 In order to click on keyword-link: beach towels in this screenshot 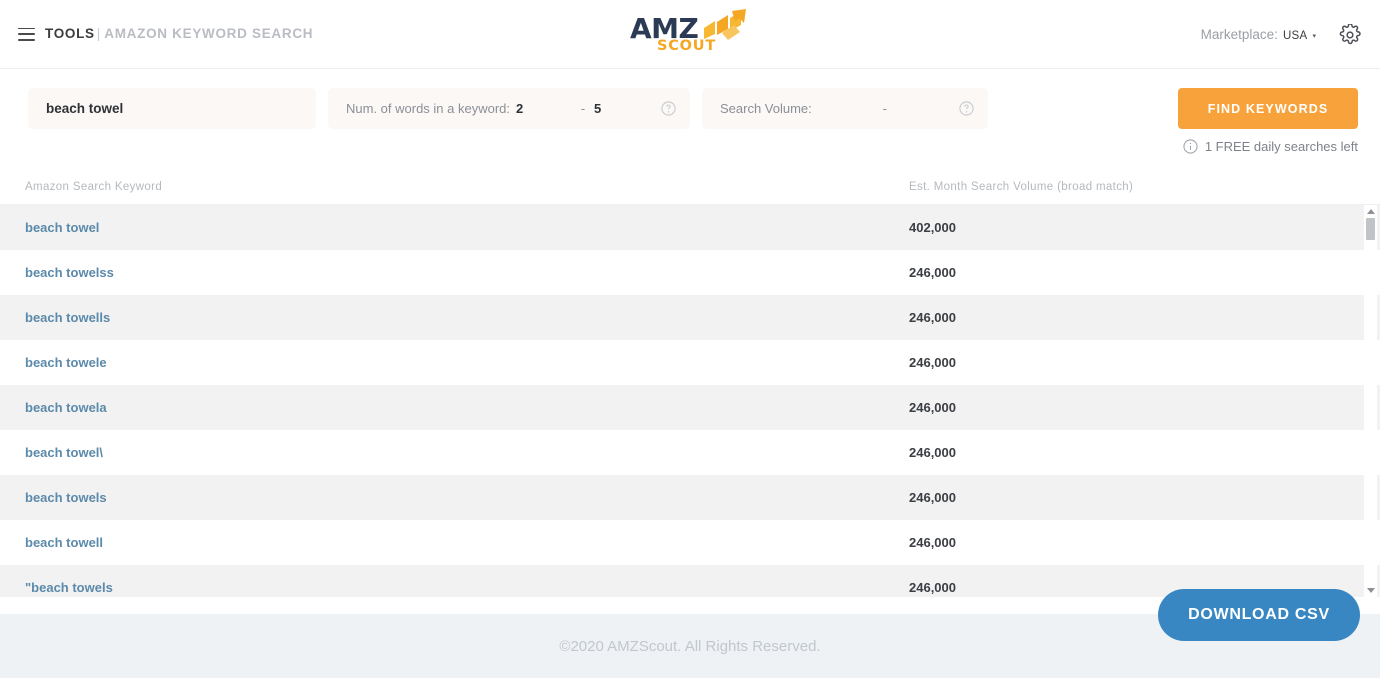, I will do `click(442, 497)`.